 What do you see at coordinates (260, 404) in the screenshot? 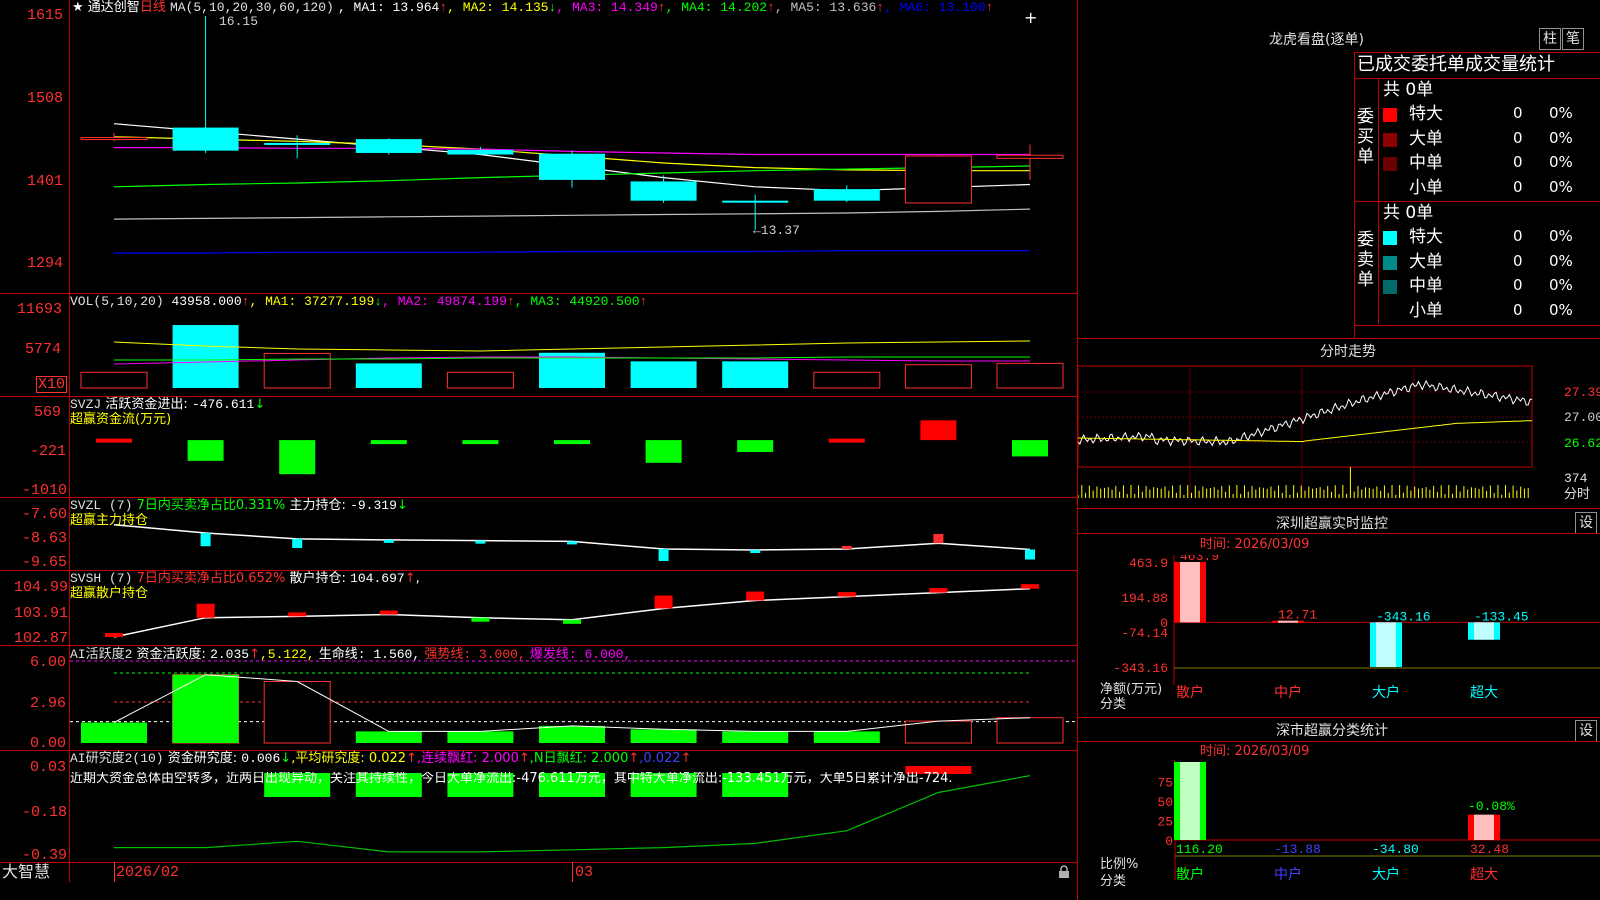
I see `svzj-arrow: ↓` at bounding box center [260, 404].